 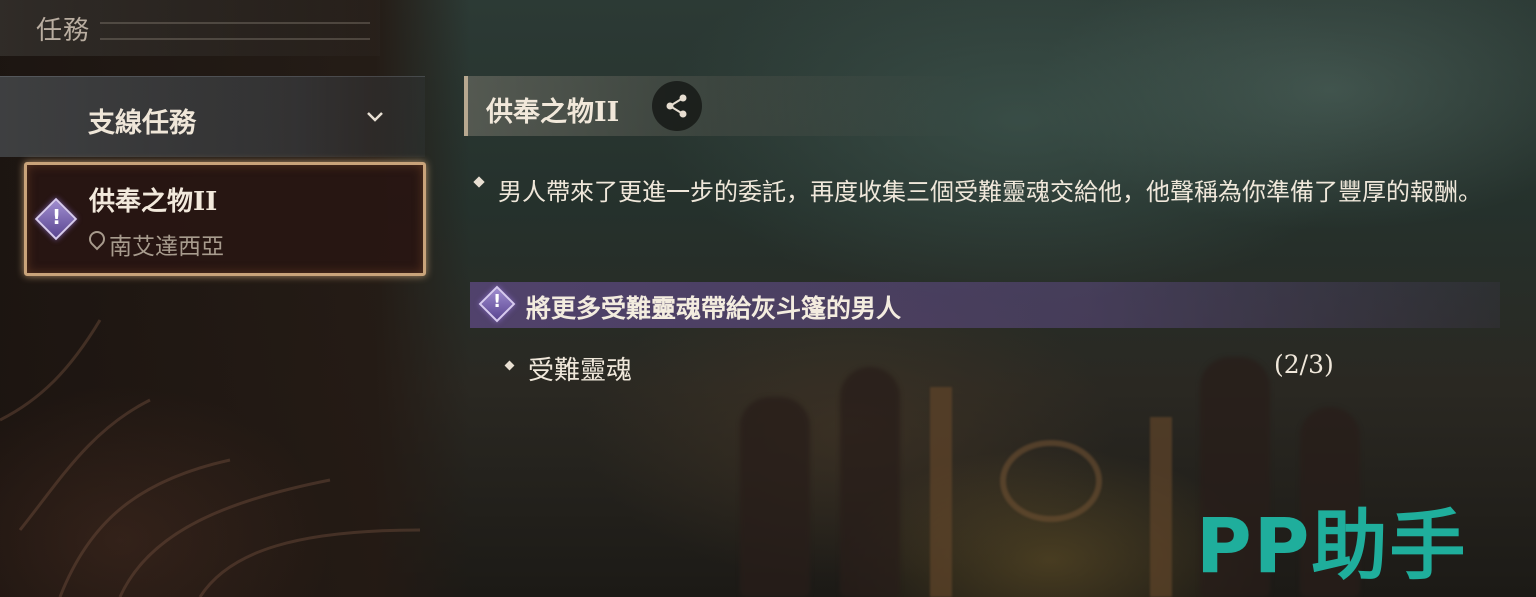 What do you see at coordinates (142, 123) in the screenshot?
I see `category-label: 支線任務` at bounding box center [142, 123].